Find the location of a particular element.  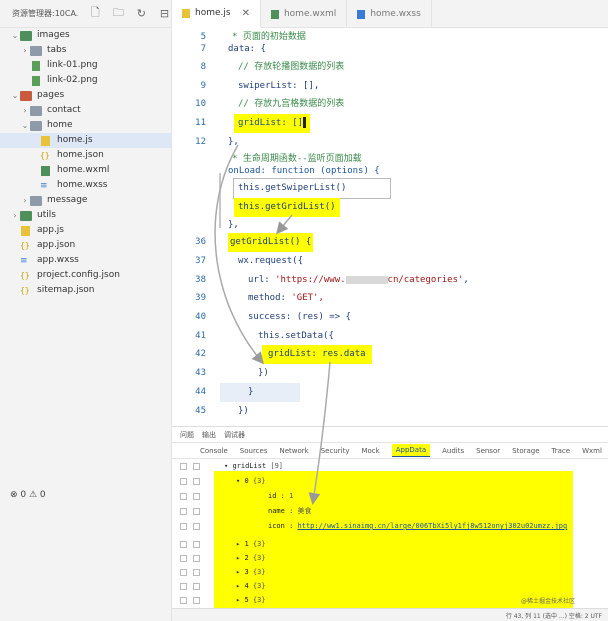

new-folder-icon: 🗀 is located at coordinates (118, 13).